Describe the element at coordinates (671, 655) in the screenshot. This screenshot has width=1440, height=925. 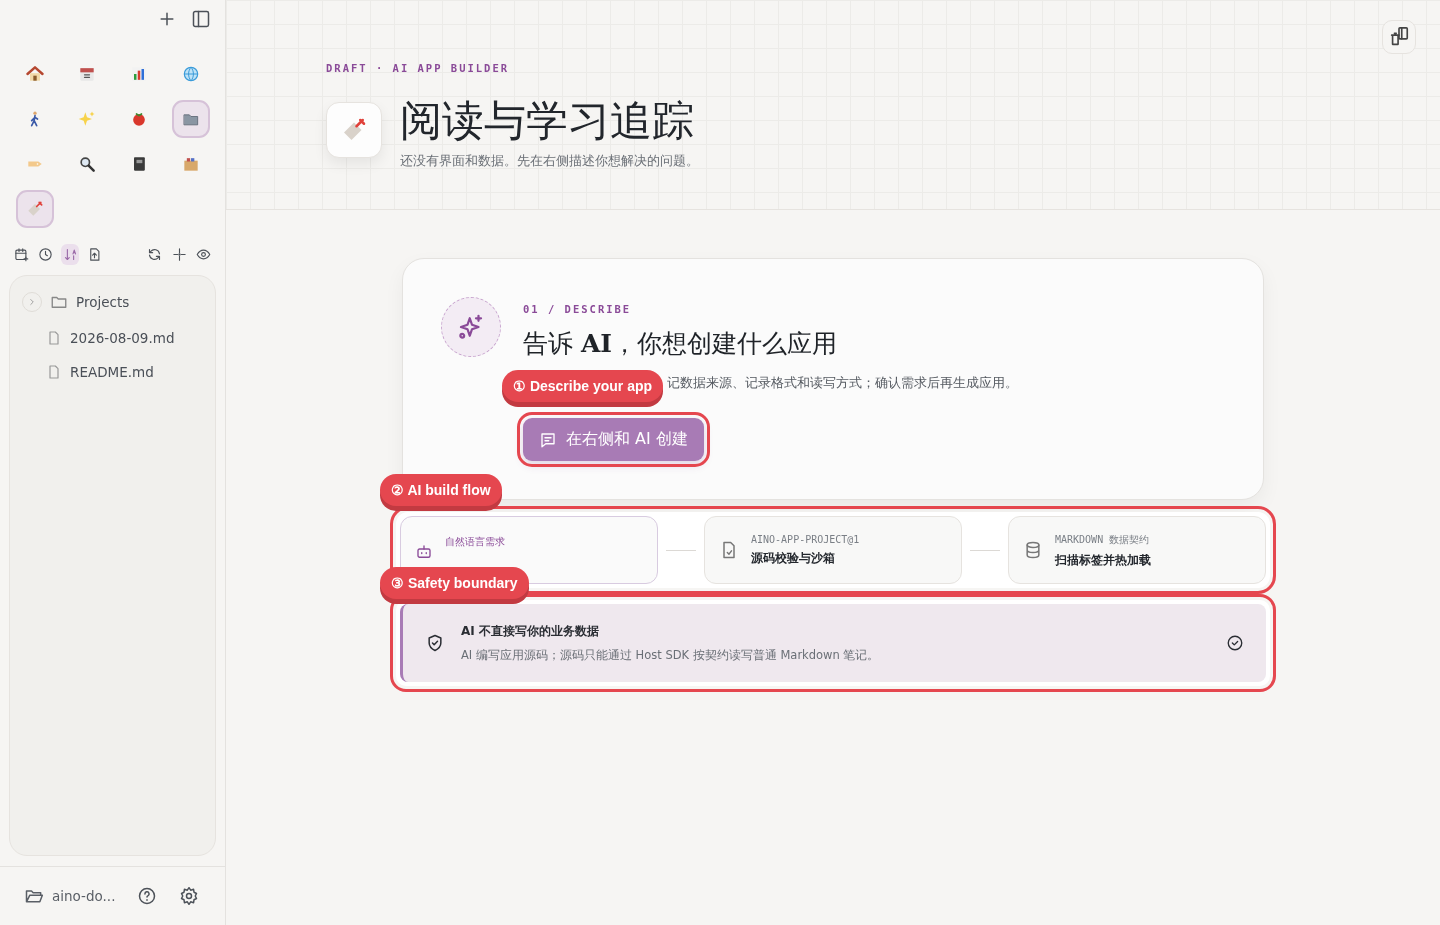
I see `safety-text: AI 编写应用源码；源码只能通过 Host SDK 按契约读写普通 Markdown 笔记。` at that location.